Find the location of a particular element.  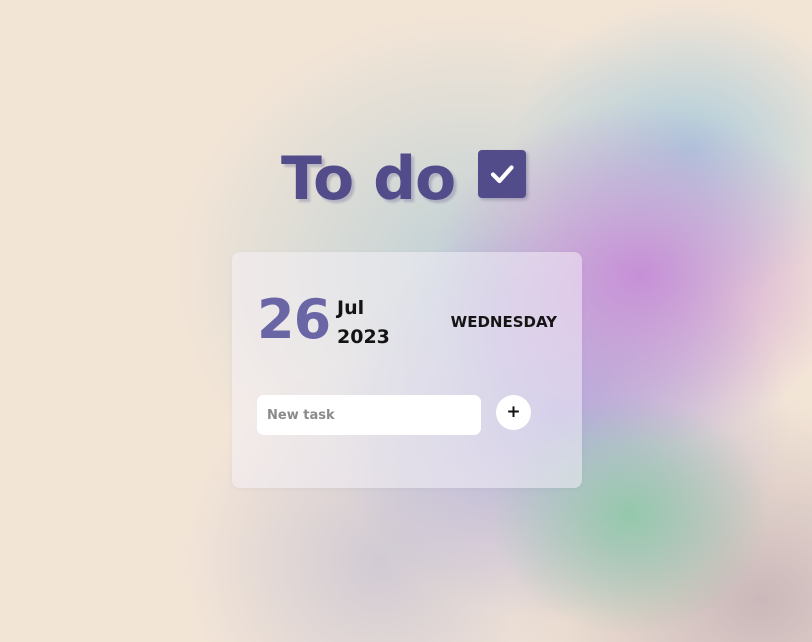

app-title: To do is located at coordinates (368, 179).